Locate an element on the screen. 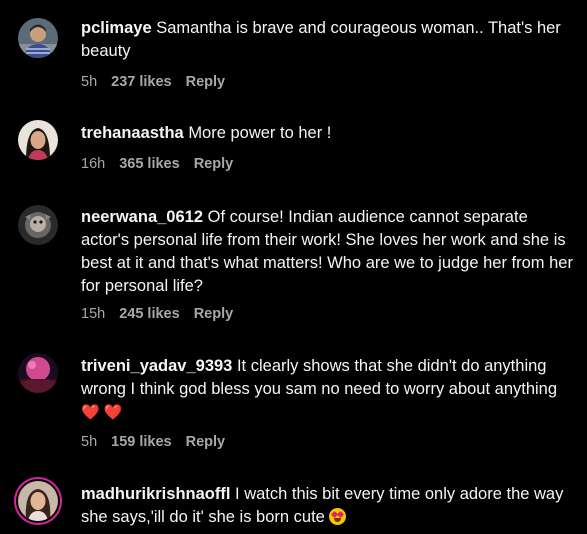  comment-username: madhurikrishnaoffl is located at coordinates (155, 494).